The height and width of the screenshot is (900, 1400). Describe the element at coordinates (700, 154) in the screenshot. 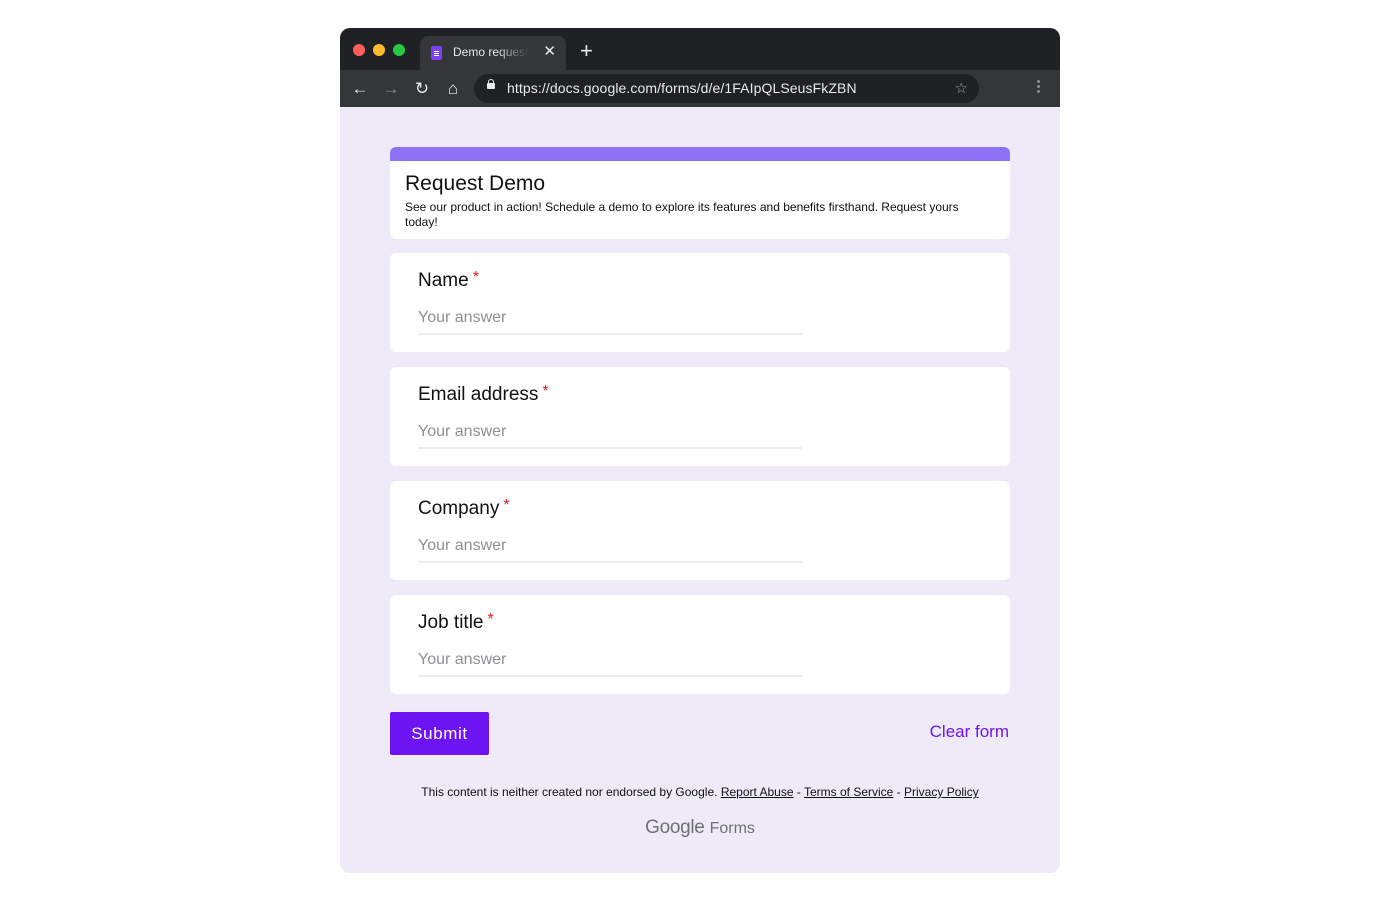

I see `accent-band` at that location.